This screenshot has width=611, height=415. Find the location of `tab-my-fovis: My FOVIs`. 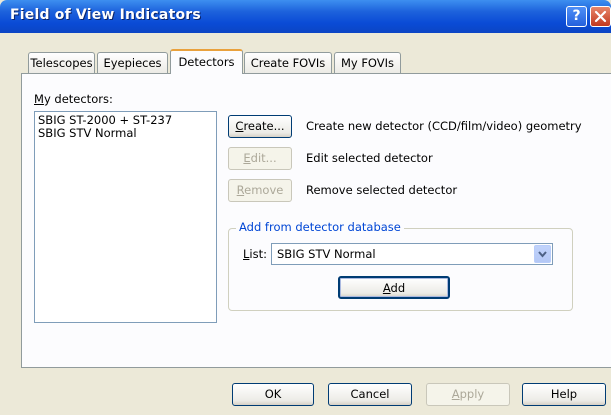

tab-my-fovis: My FOVIs is located at coordinates (367, 62).